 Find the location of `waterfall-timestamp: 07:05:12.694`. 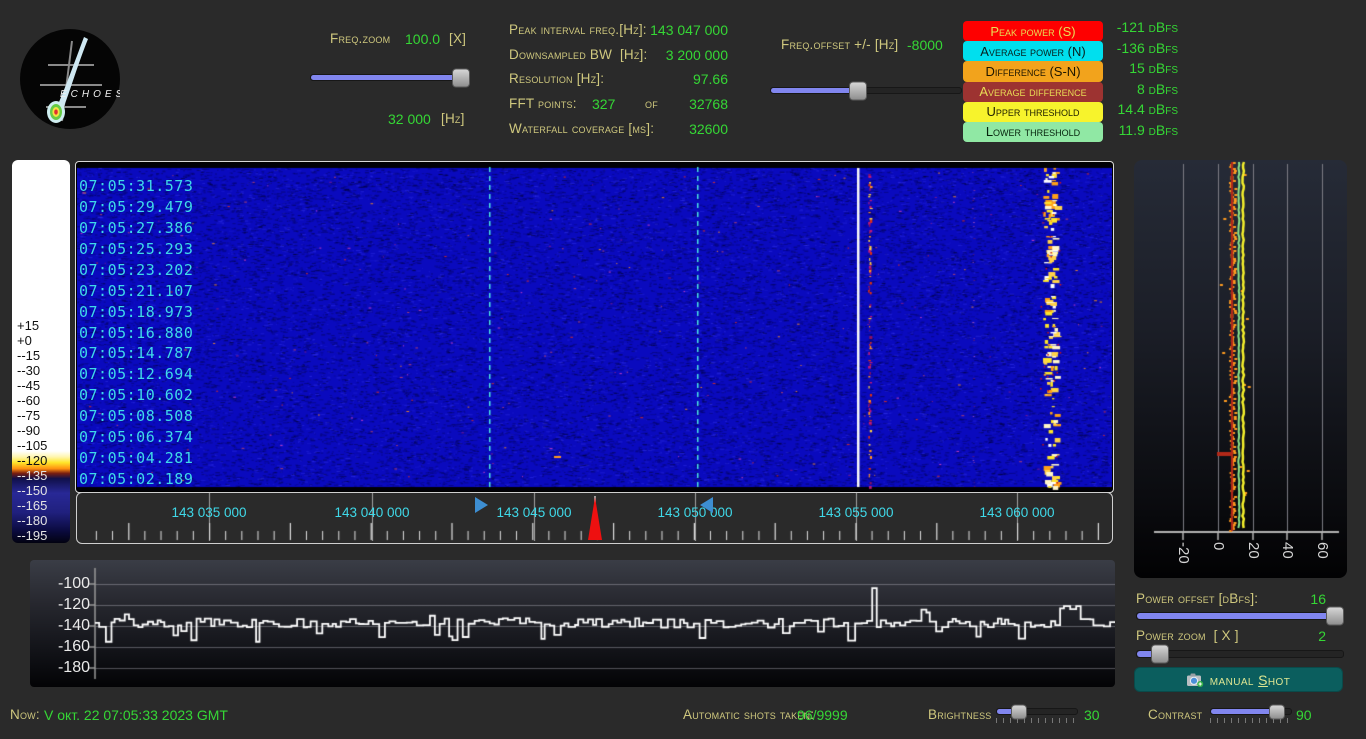

waterfall-timestamp: 07:05:12.694 is located at coordinates (136, 374).